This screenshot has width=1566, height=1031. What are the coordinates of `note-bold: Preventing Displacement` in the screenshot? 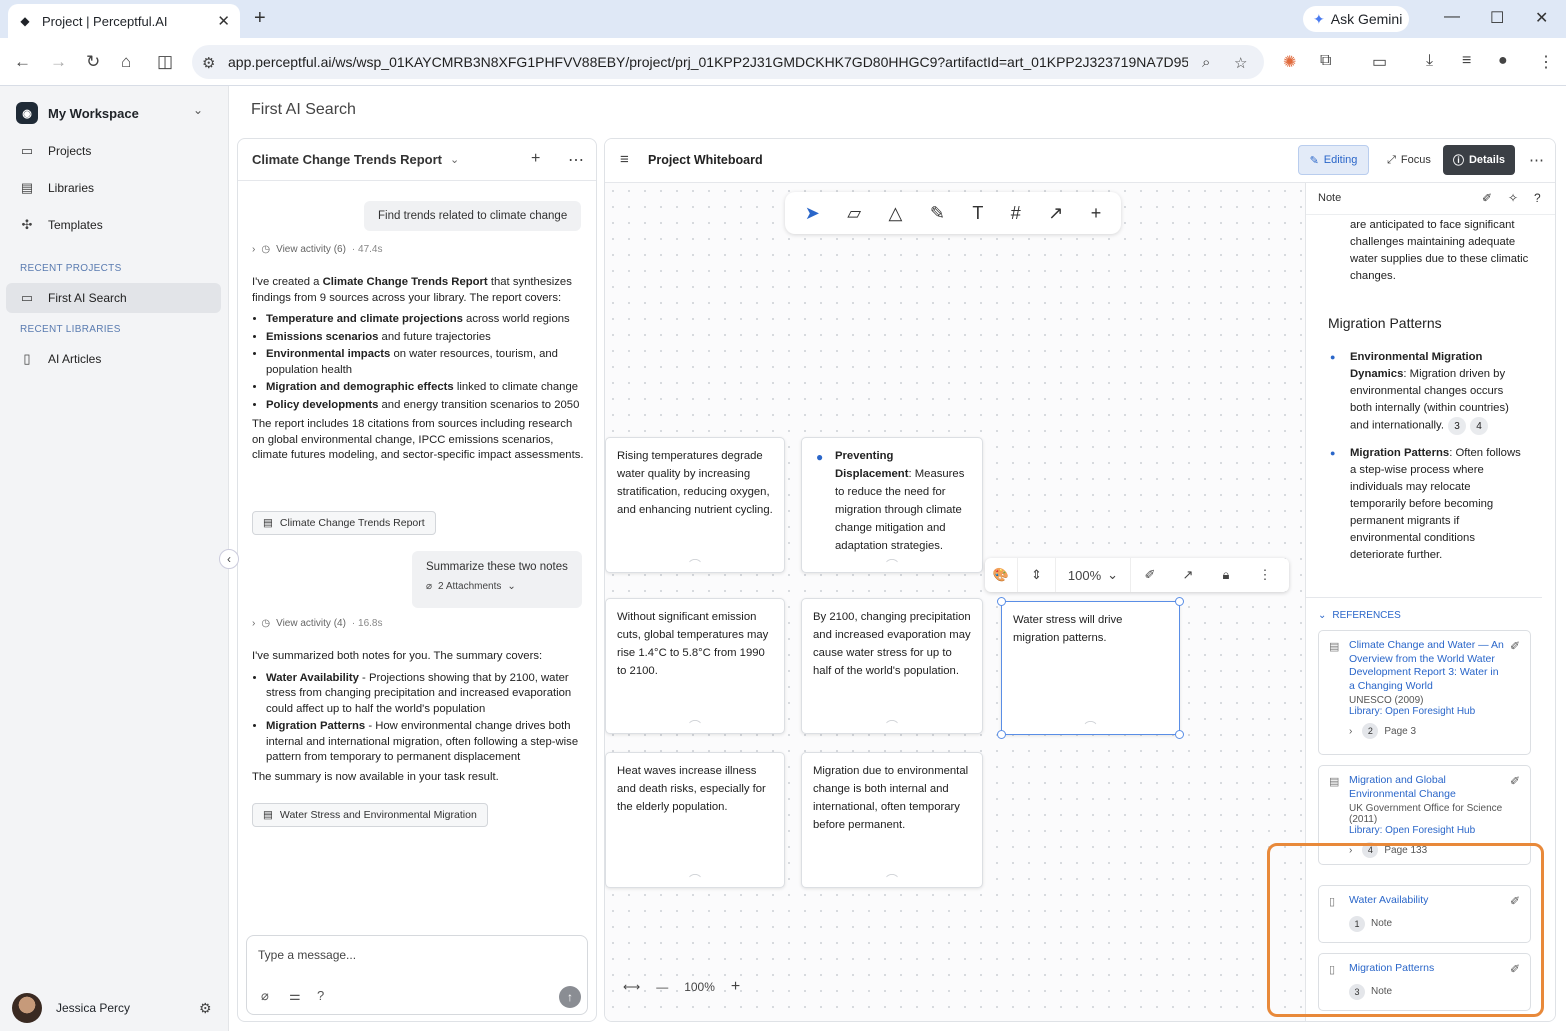 It's located at (872, 465).